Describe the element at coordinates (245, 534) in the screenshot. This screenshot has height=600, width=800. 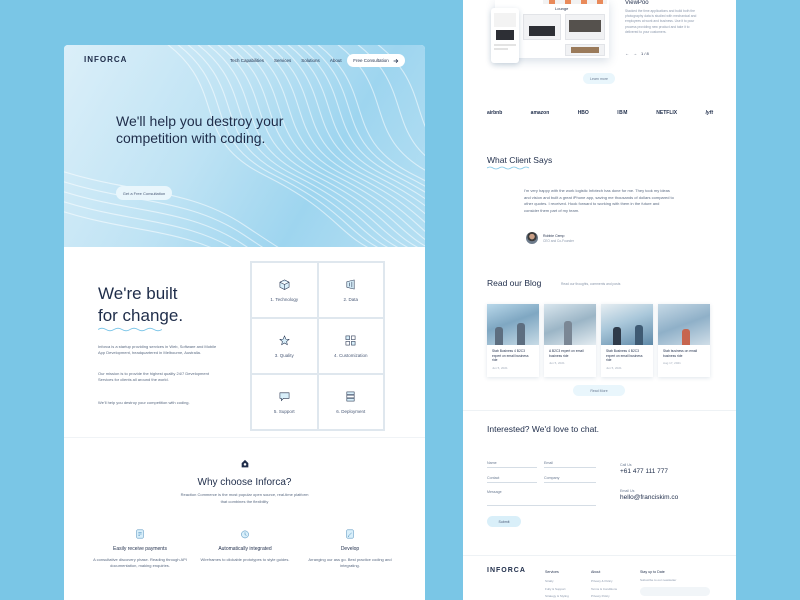
I see `clock-icon` at that location.